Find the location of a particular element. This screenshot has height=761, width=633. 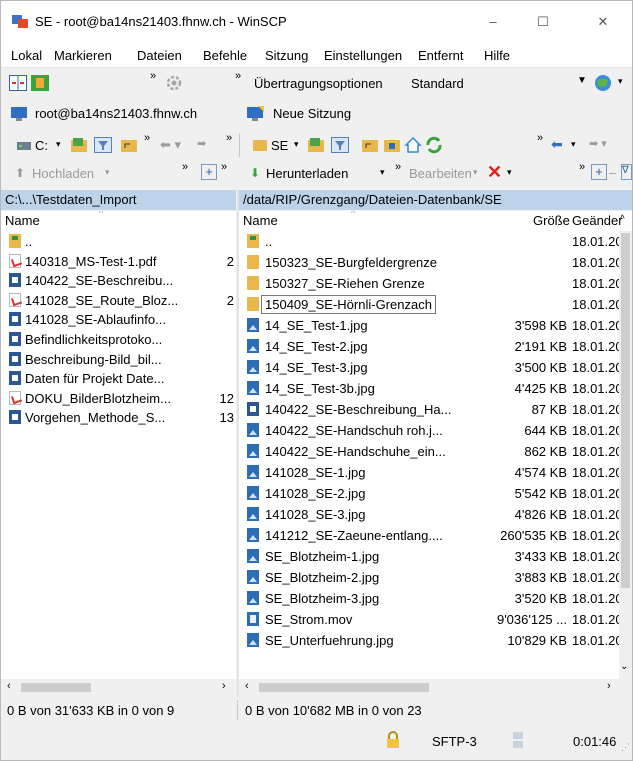

session-tab-active: root@ba14ns21403.fhnw.ch is located at coordinates (116, 113).